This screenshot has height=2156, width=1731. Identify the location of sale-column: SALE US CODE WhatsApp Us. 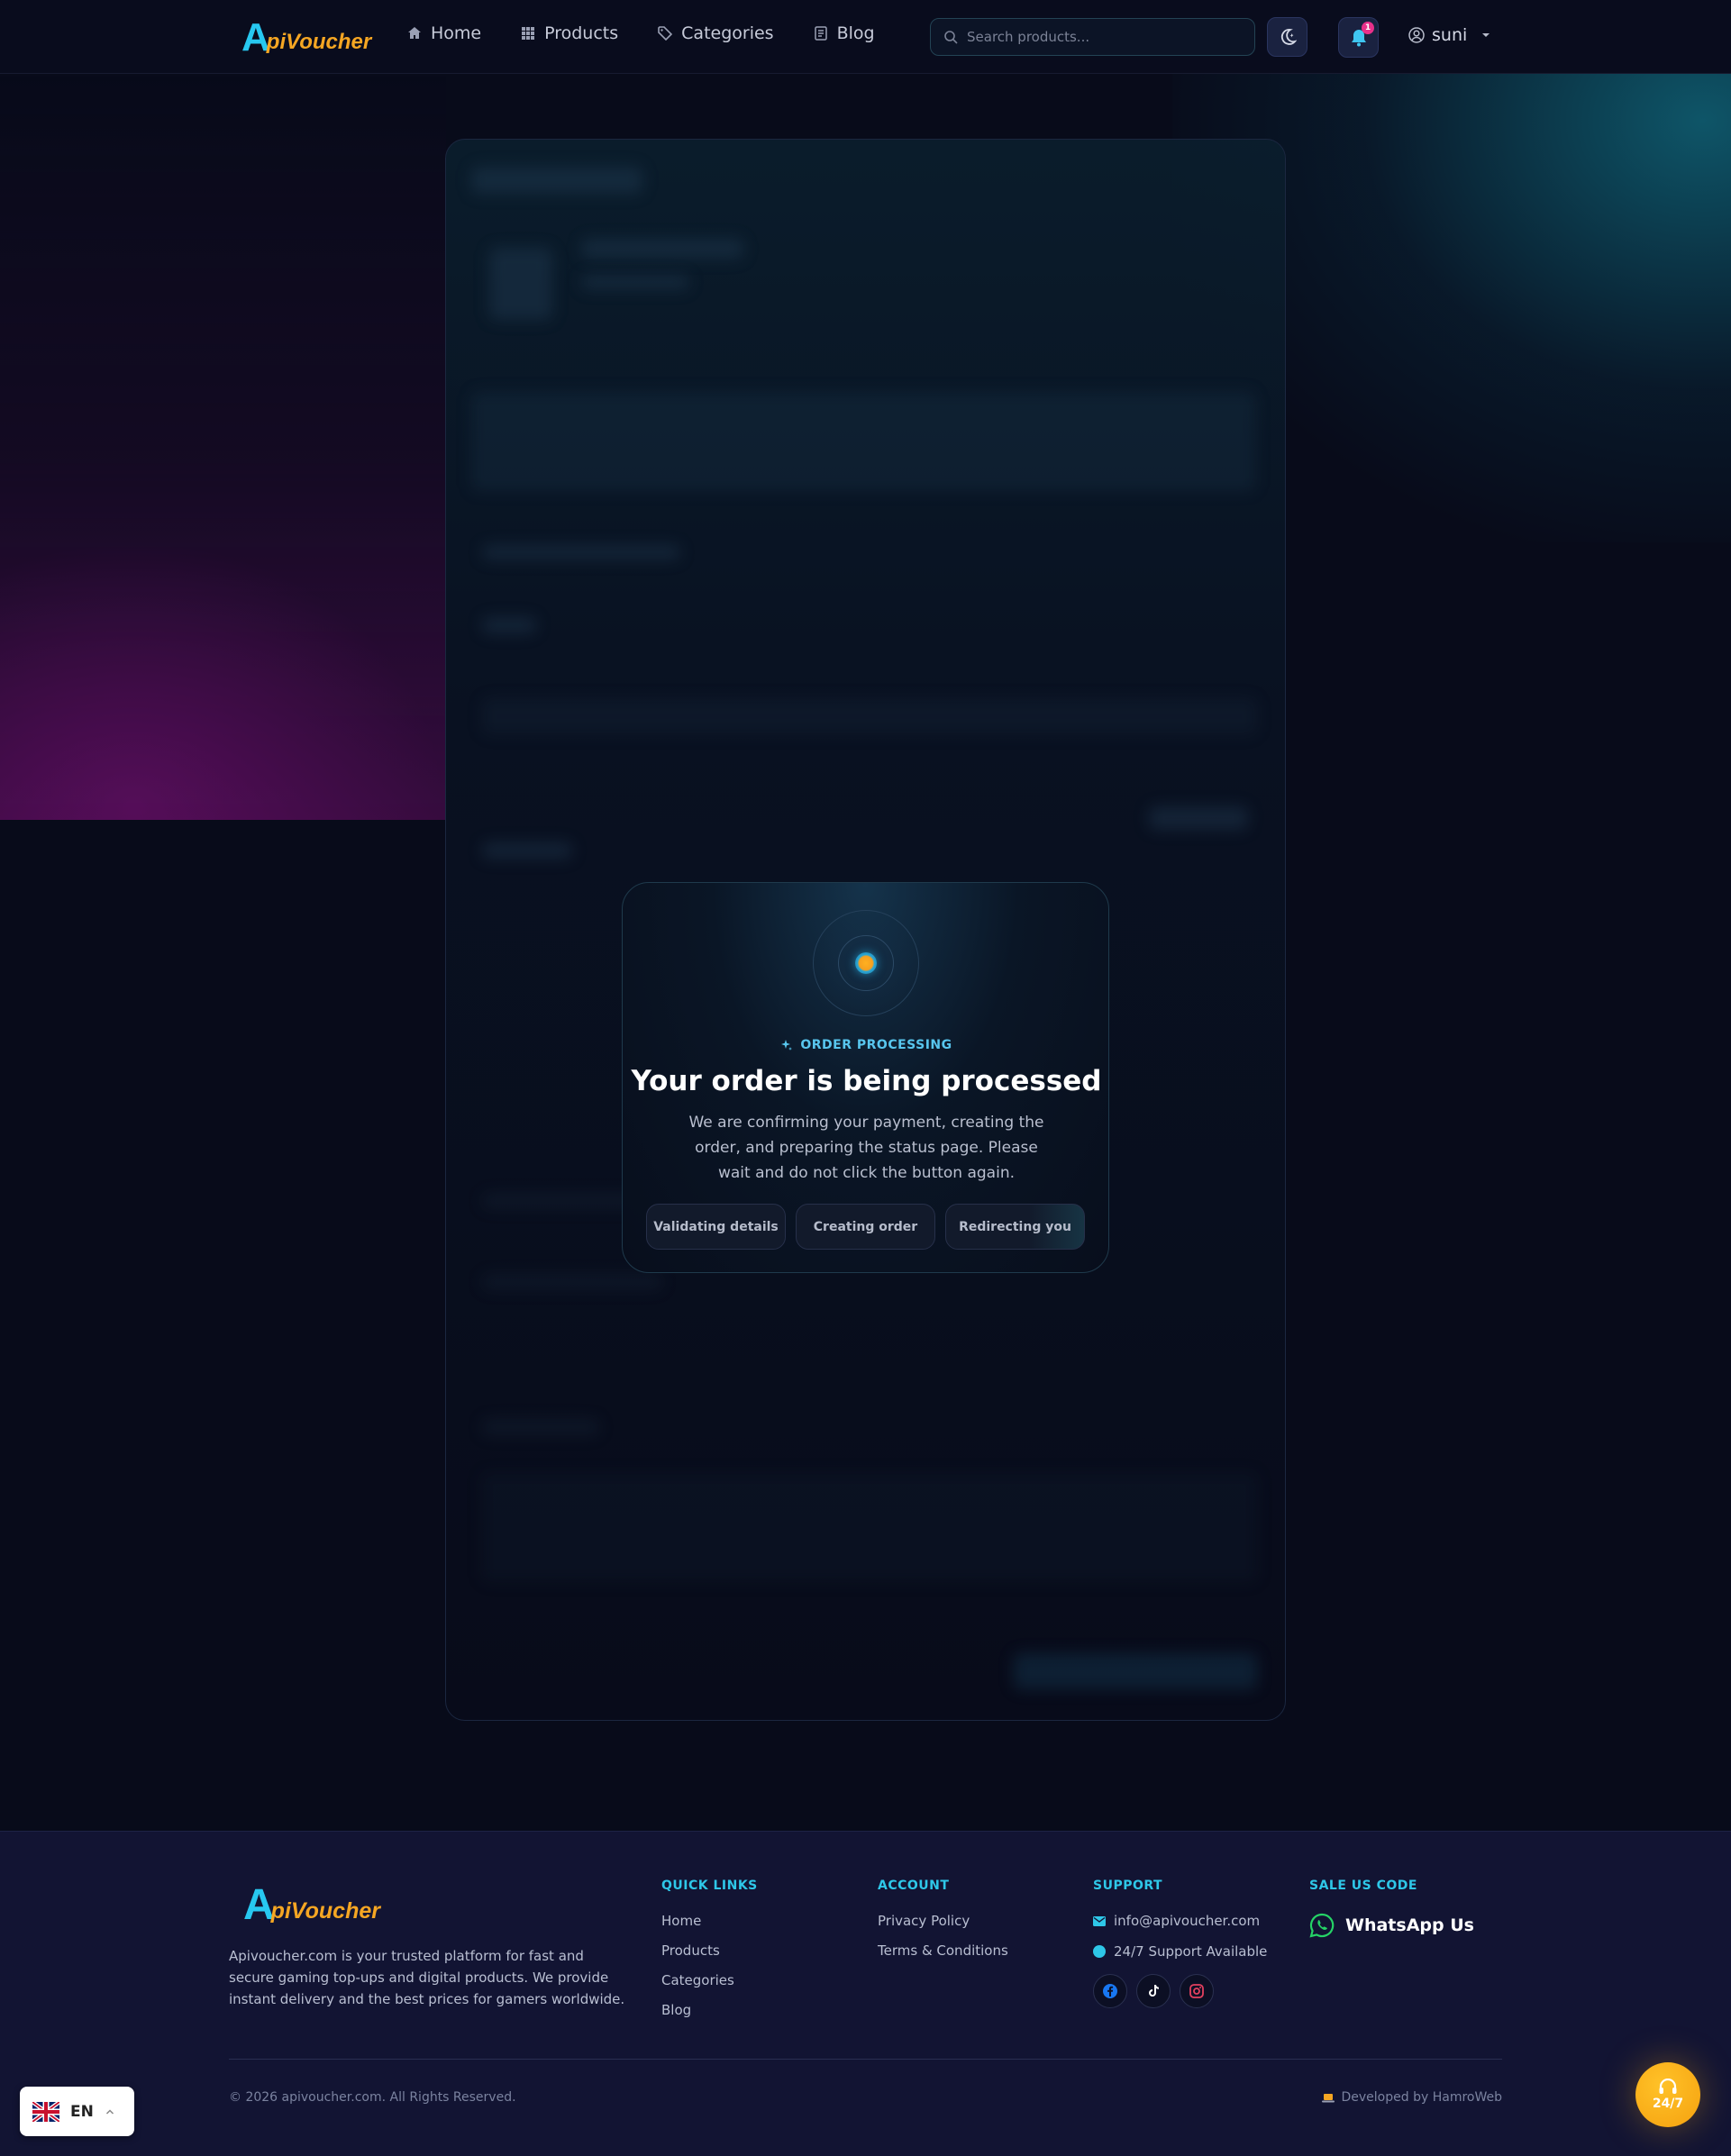
(1391, 1908).